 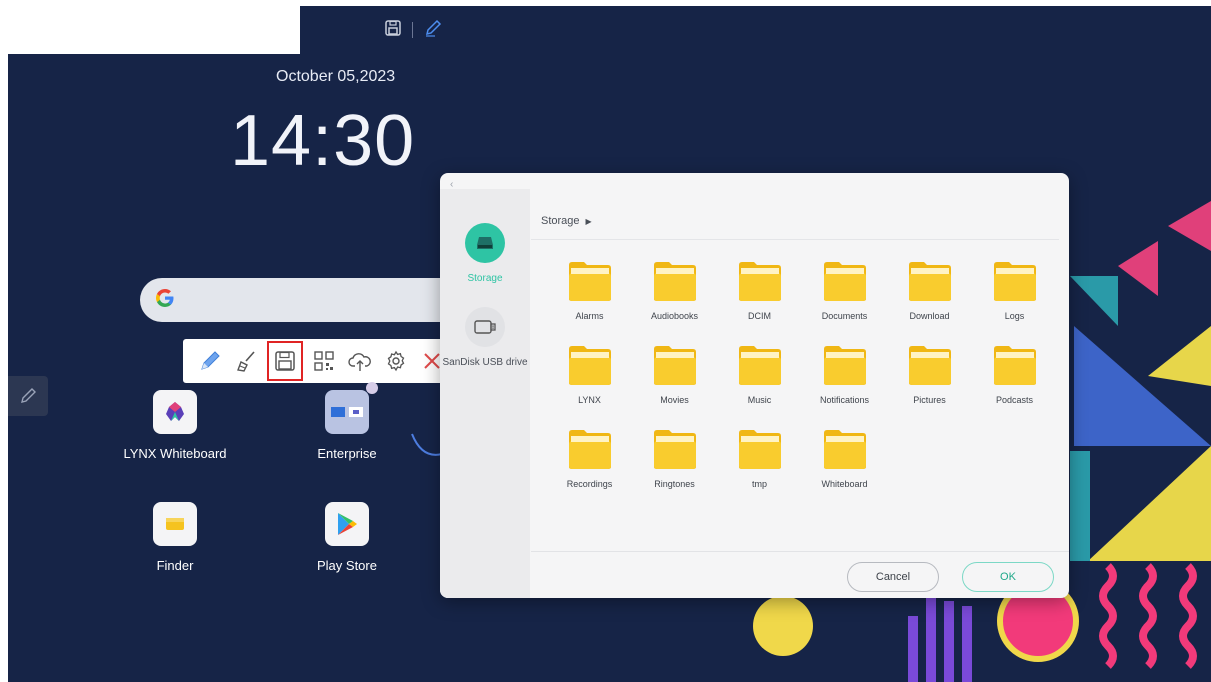 I want to click on folder-label: Download, so click(x=929, y=316).